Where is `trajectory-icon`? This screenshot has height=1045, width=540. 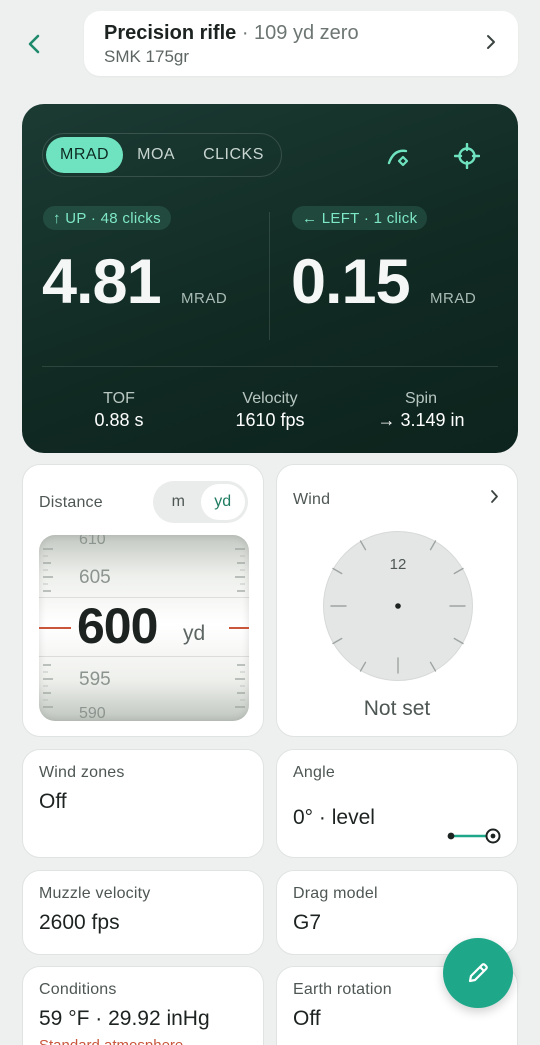
trajectory-icon is located at coordinates (398, 158).